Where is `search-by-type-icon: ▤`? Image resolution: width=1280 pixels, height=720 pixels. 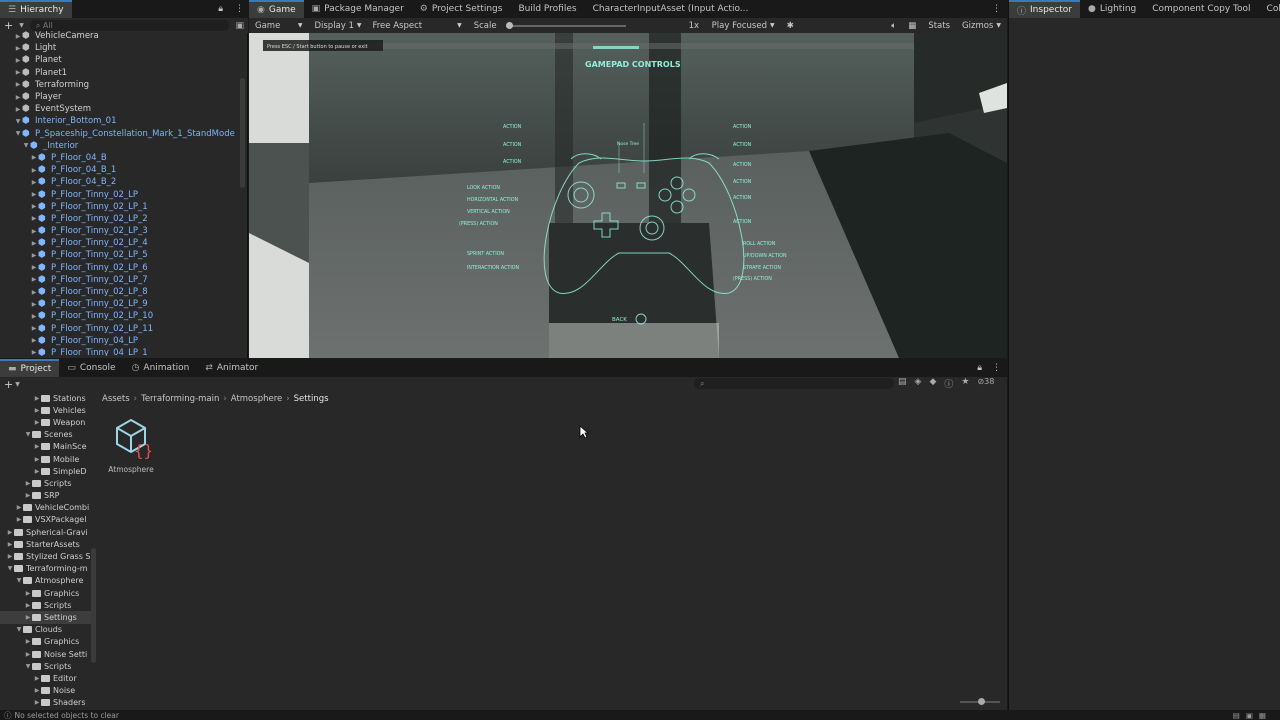
search-by-type-icon: ▤ is located at coordinates (902, 383).